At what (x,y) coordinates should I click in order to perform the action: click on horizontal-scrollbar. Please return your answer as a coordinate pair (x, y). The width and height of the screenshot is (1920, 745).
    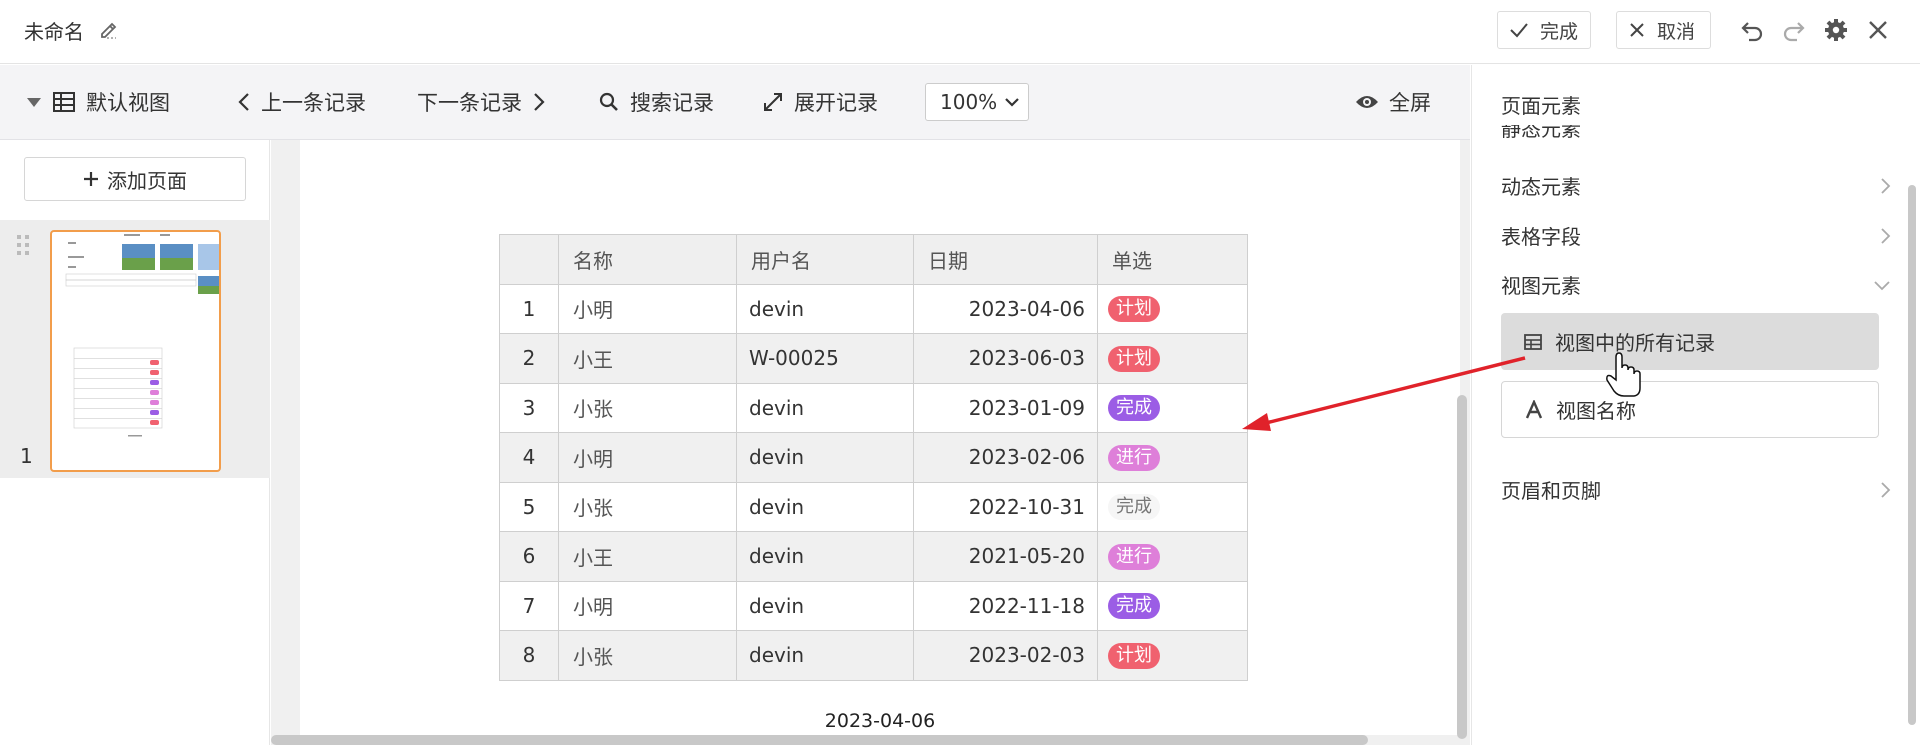
    Looking at the image, I should click on (819, 740).